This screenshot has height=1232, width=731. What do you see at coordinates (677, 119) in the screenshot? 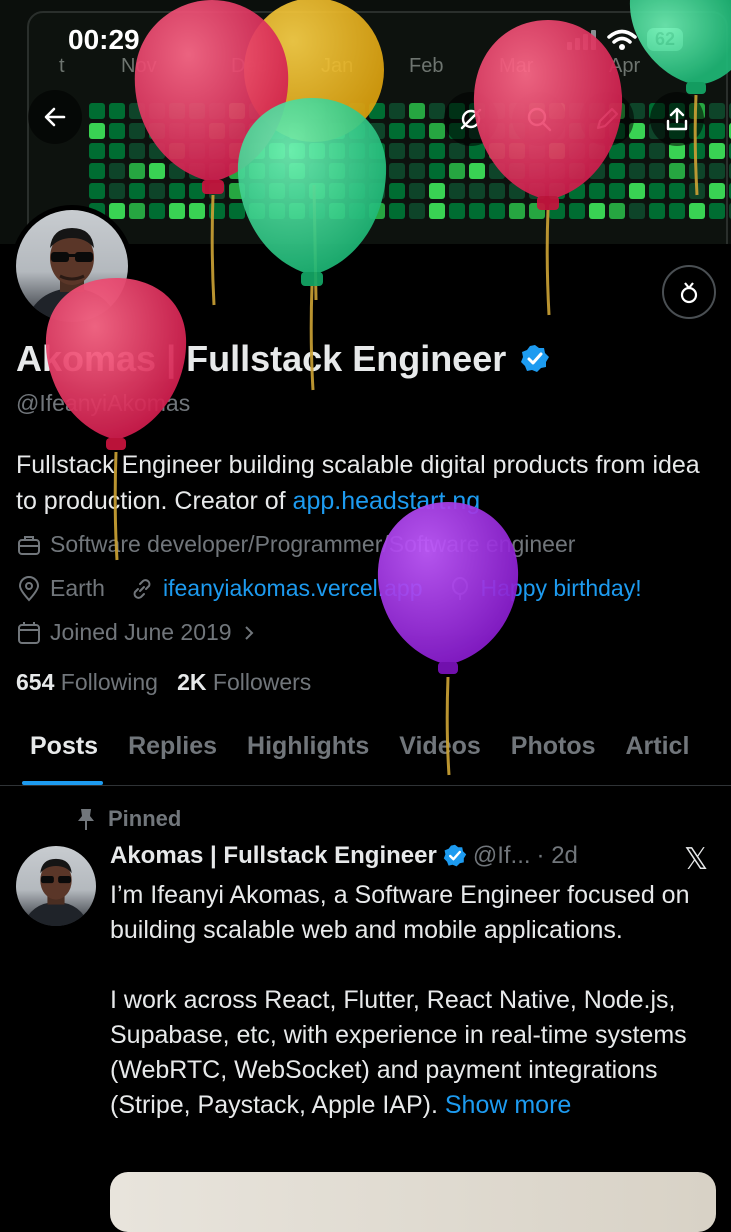
I see `share-button` at bounding box center [677, 119].